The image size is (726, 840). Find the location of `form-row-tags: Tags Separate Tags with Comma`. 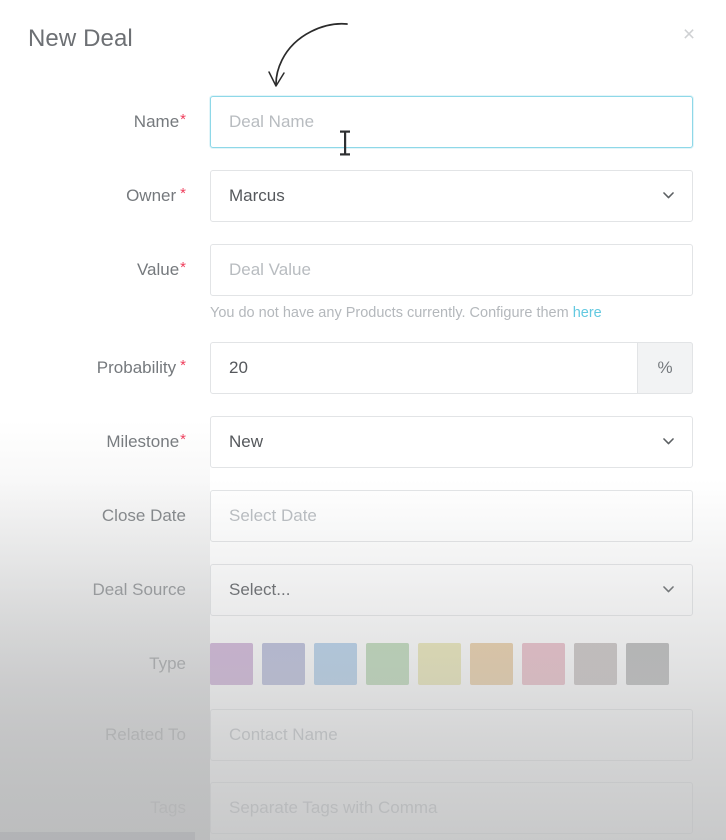

form-row-tags: Tags Separate Tags with Comma is located at coordinates (363, 808).